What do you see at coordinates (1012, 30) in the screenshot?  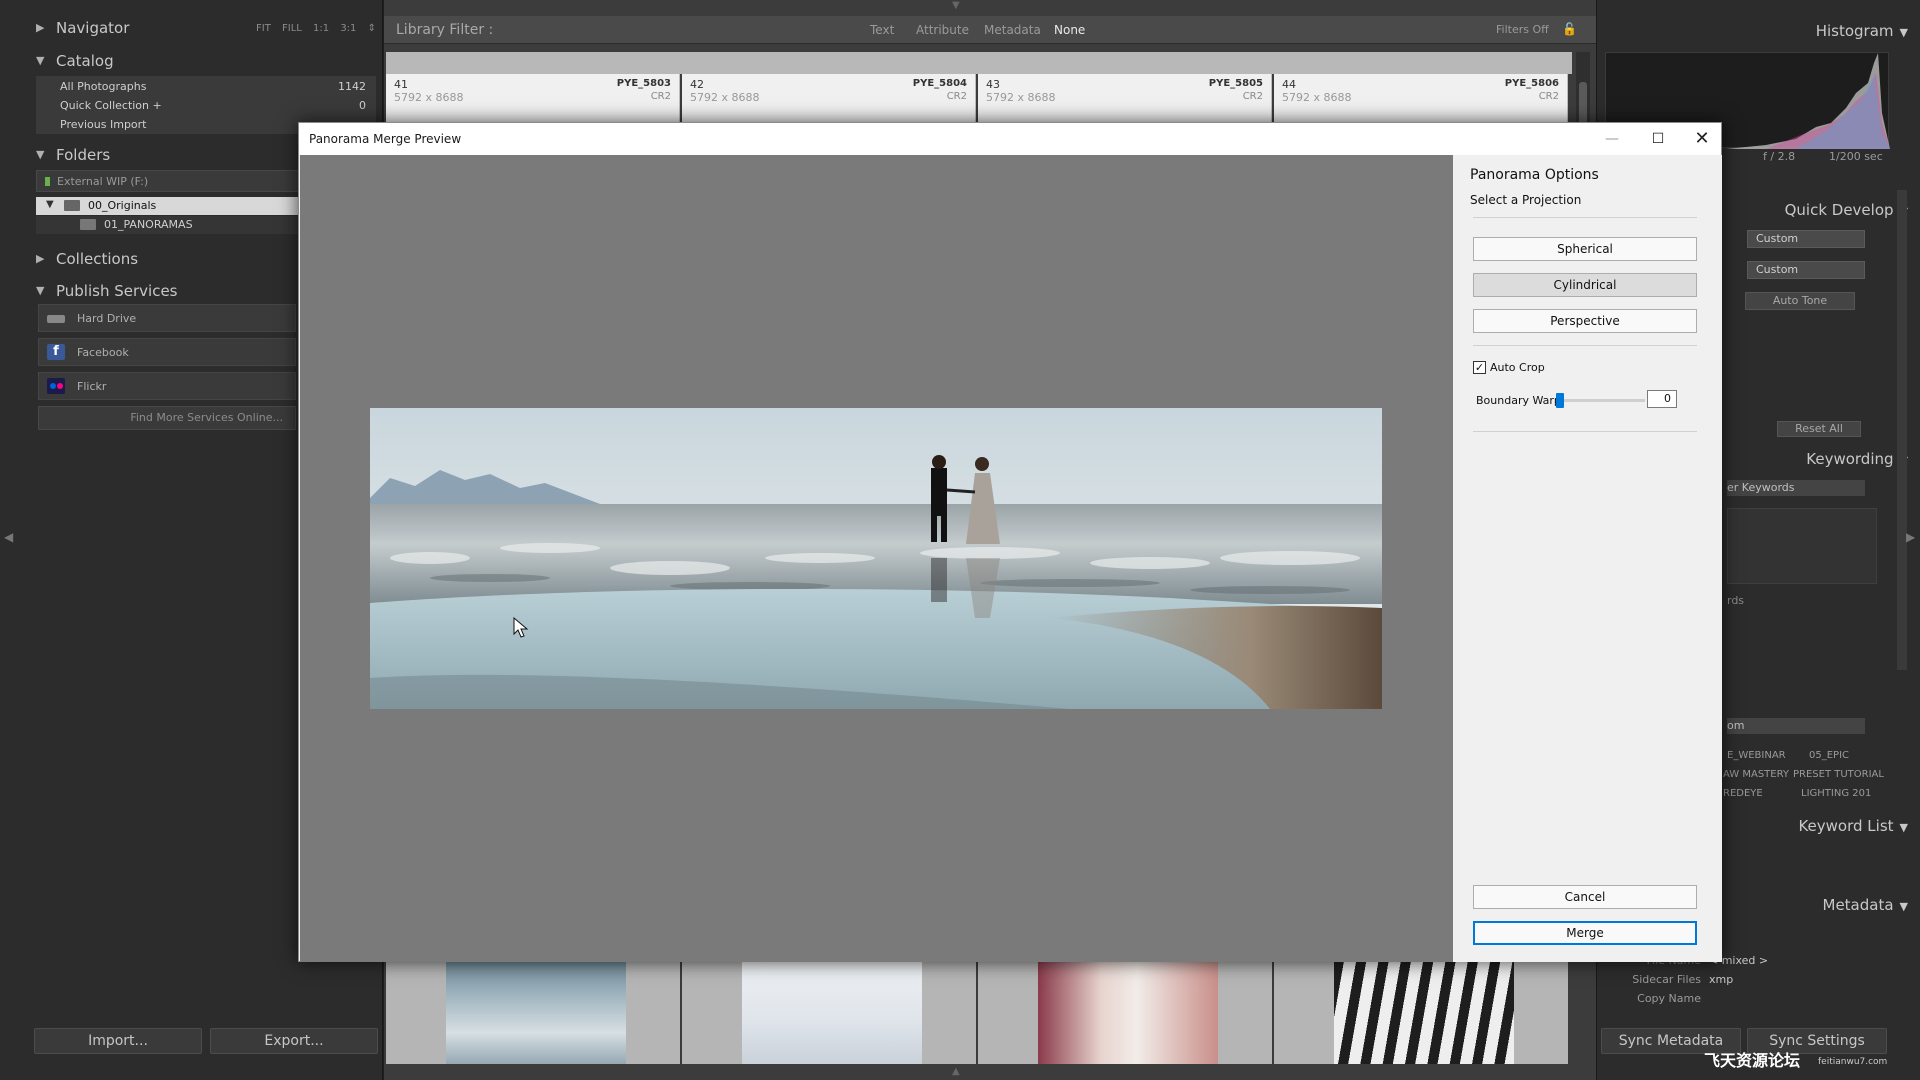 I see `filter-metadata: Metadata` at bounding box center [1012, 30].